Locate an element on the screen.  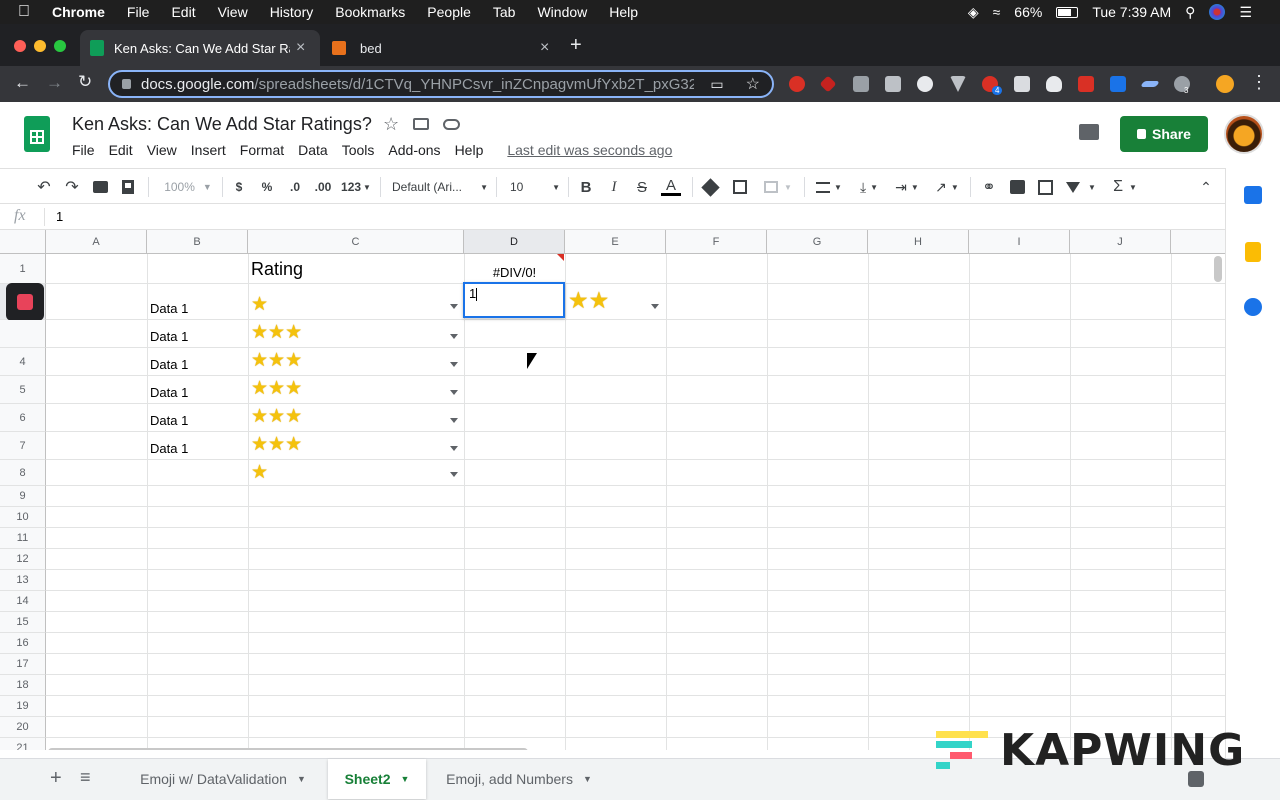
row-header-9: 9 is located at coordinates (23, 496).